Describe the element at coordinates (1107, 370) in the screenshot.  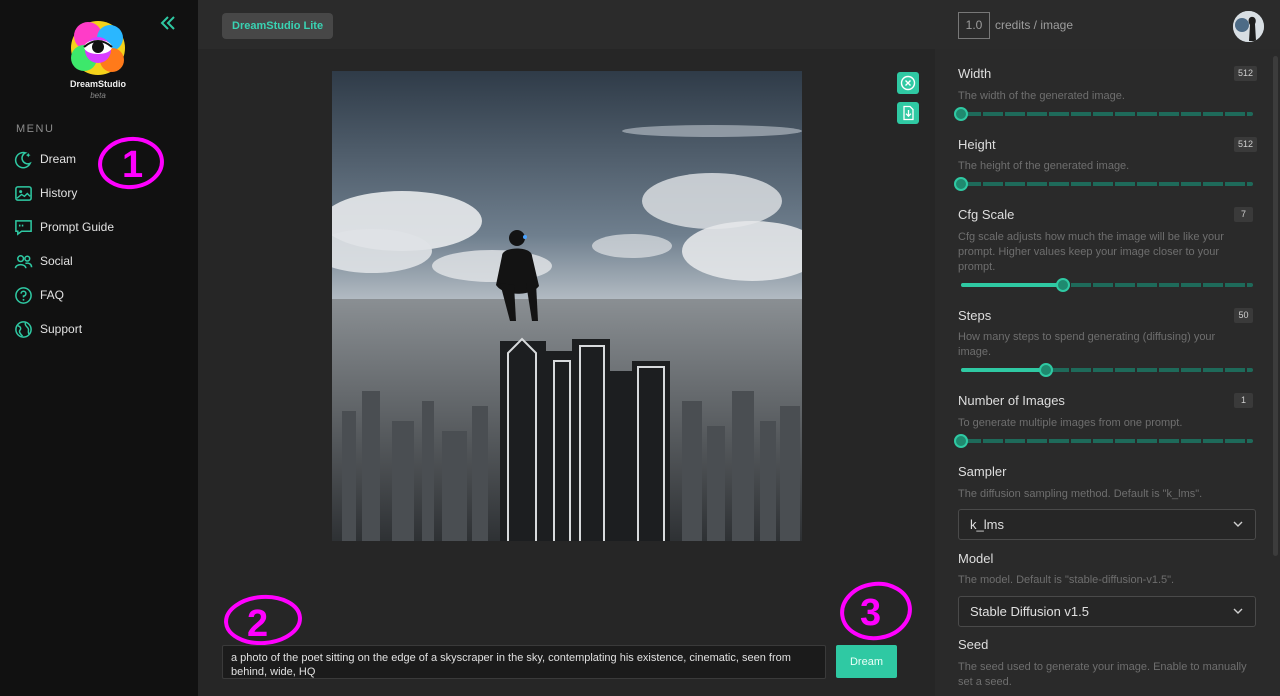
I see `steps-slider` at that location.